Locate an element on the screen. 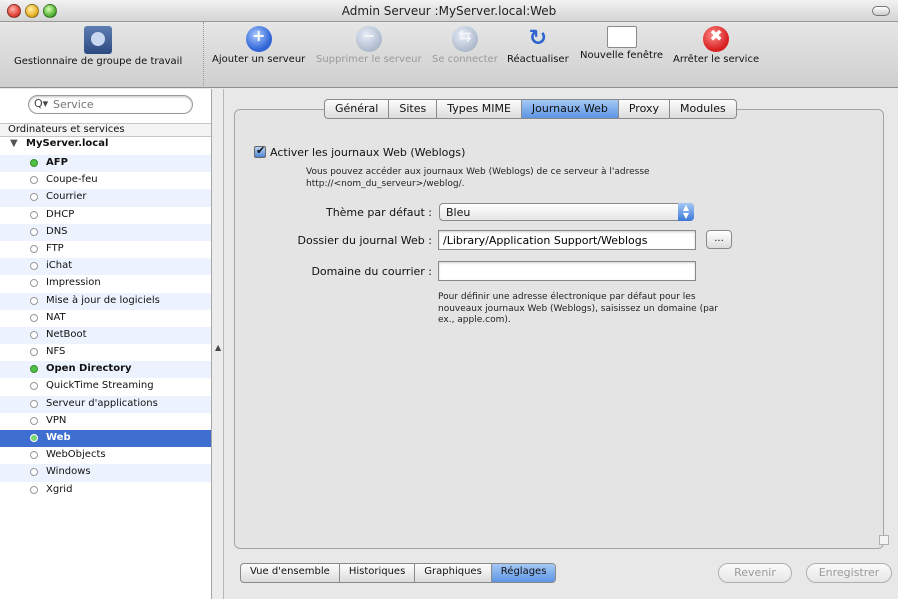 Image resolution: width=898 pixels, height=599 pixels. add-server-button: + Ajouter un serveur is located at coordinates (258, 45).